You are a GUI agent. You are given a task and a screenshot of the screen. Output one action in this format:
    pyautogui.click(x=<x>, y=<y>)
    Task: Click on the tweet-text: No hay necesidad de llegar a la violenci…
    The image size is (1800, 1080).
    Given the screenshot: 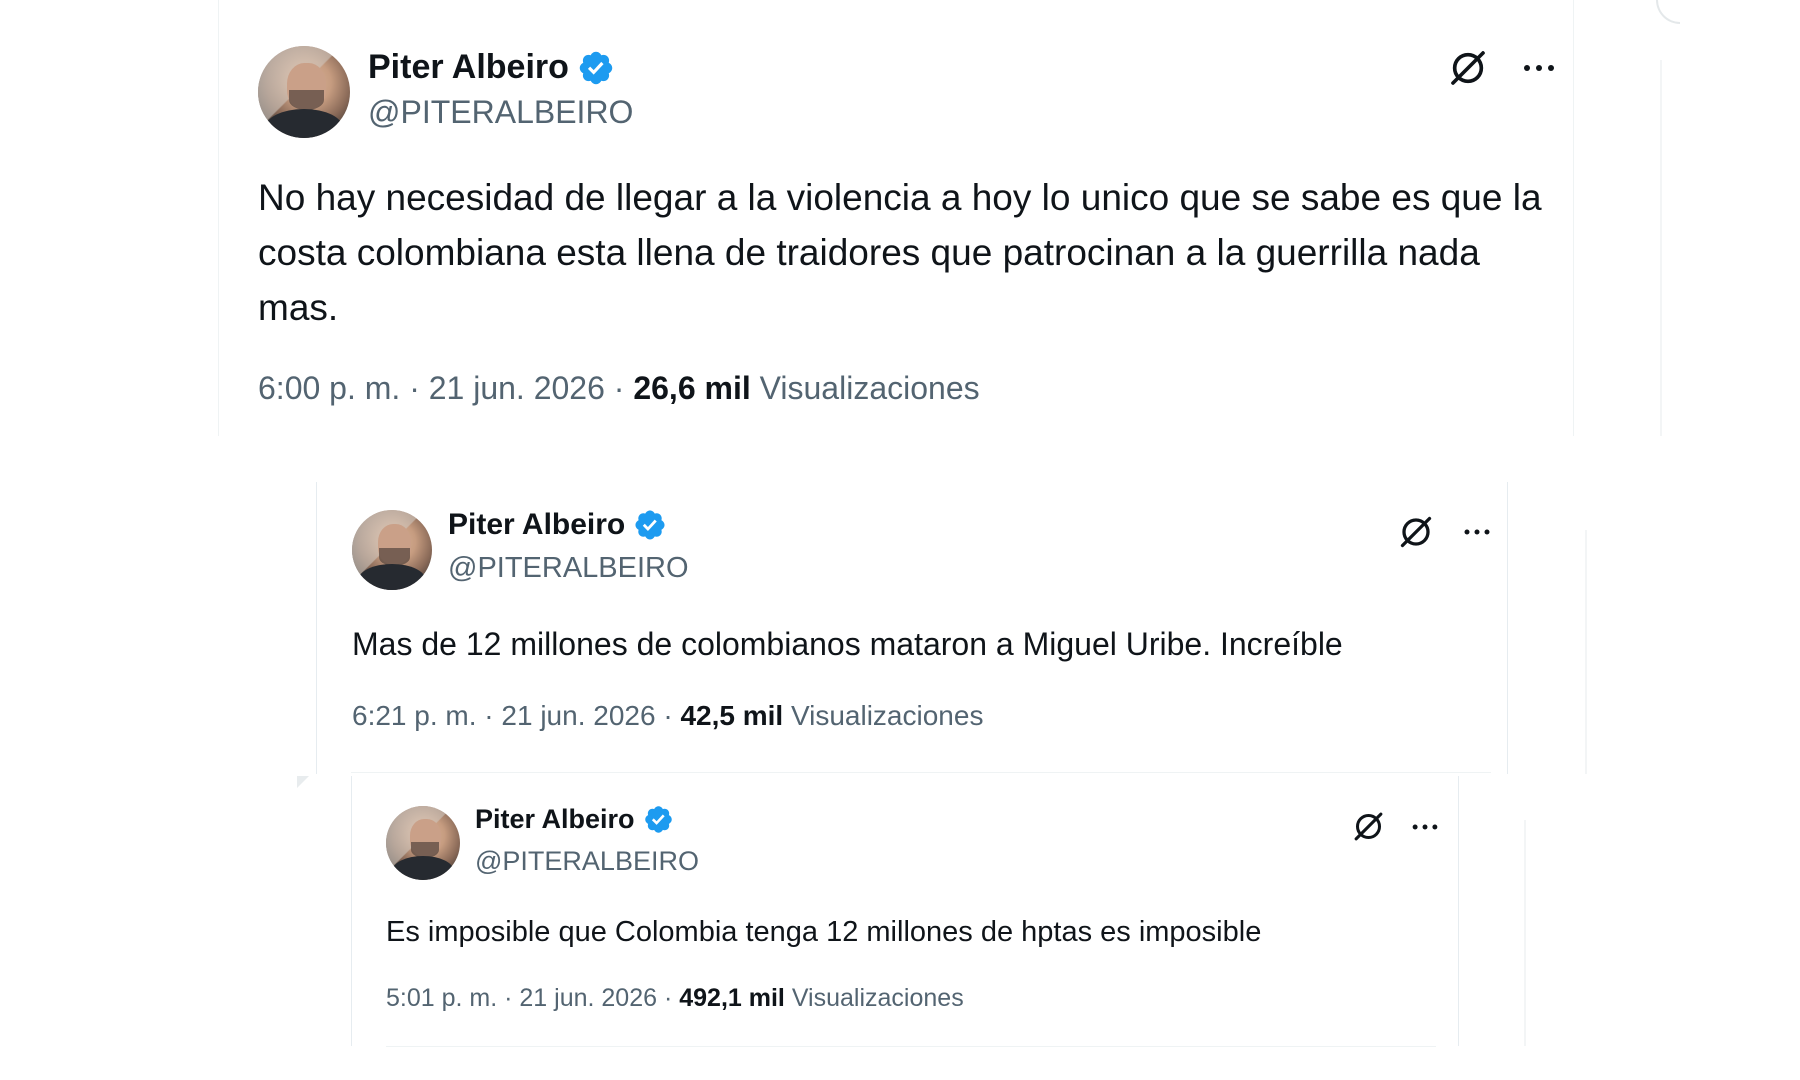 What is the action you would take?
    pyautogui.click(x=900, y=252)
    